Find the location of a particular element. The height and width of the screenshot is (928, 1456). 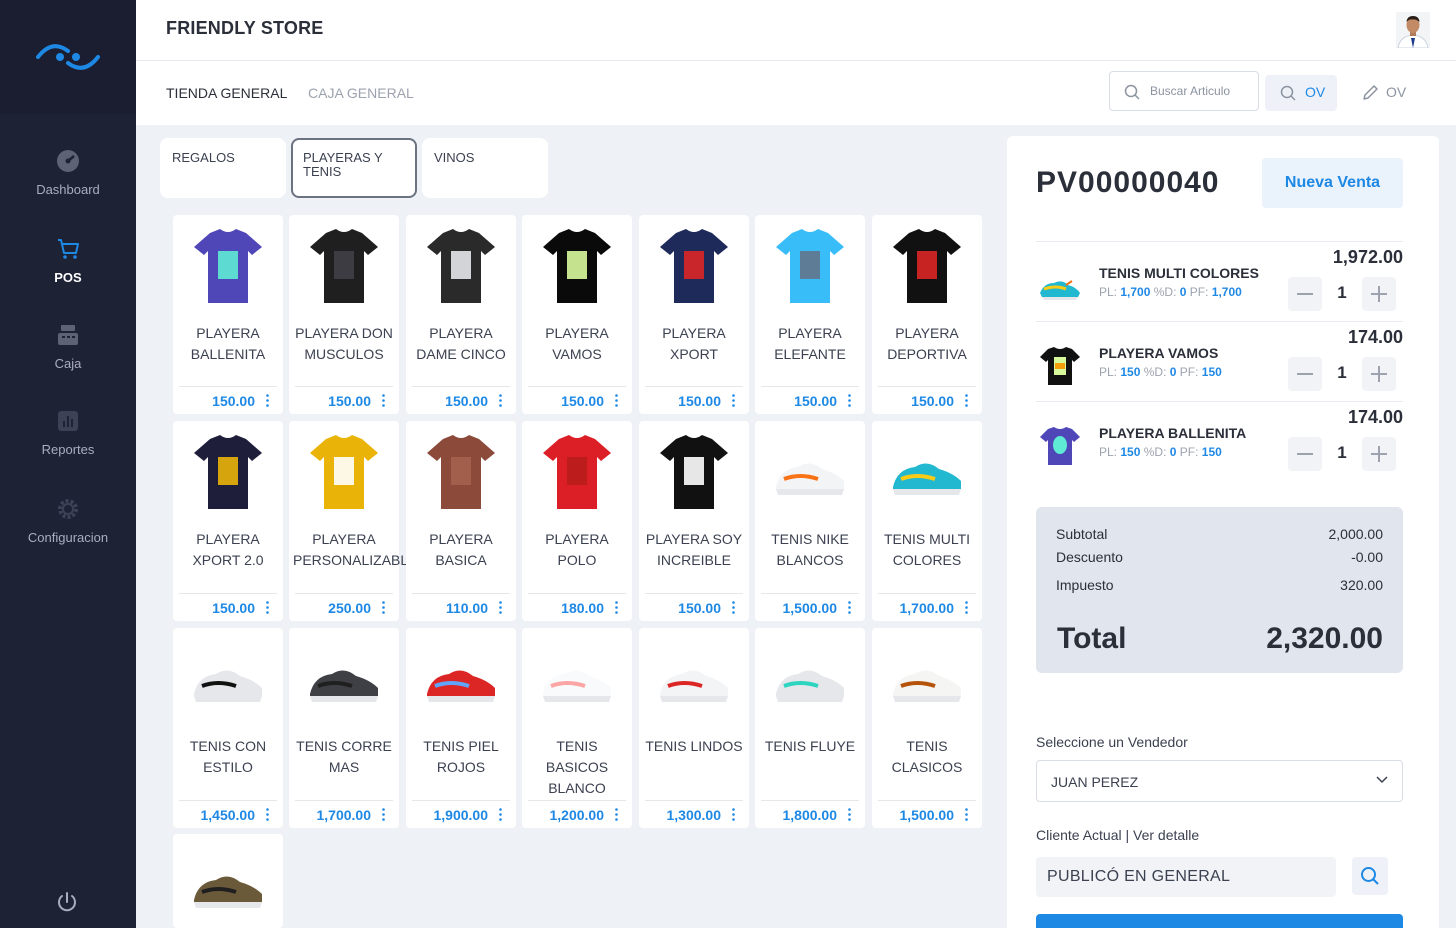

sidebar-item-pos: POS is located at coordinates (68, 260).